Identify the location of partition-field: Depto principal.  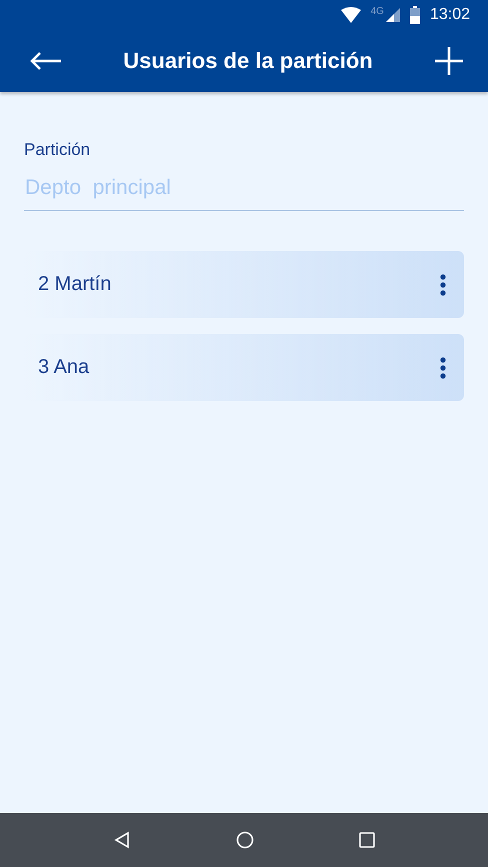
(244, 193).